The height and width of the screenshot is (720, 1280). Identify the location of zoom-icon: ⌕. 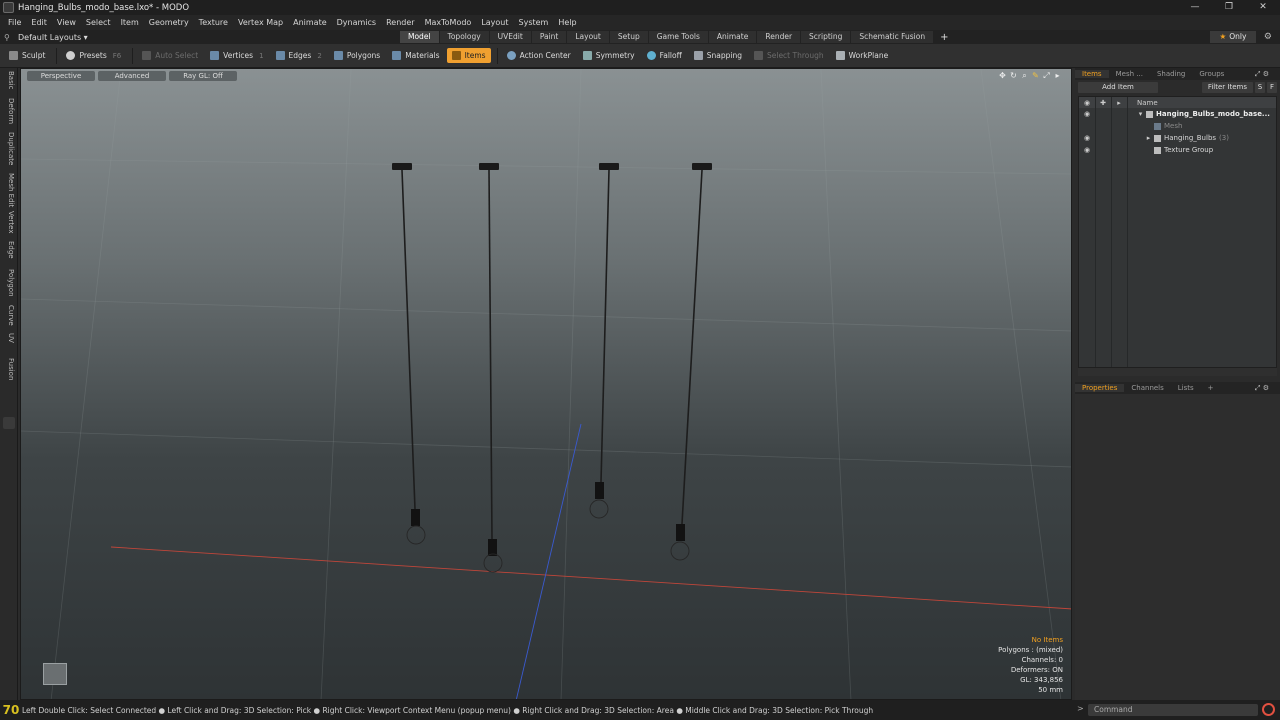
(1024, 76).